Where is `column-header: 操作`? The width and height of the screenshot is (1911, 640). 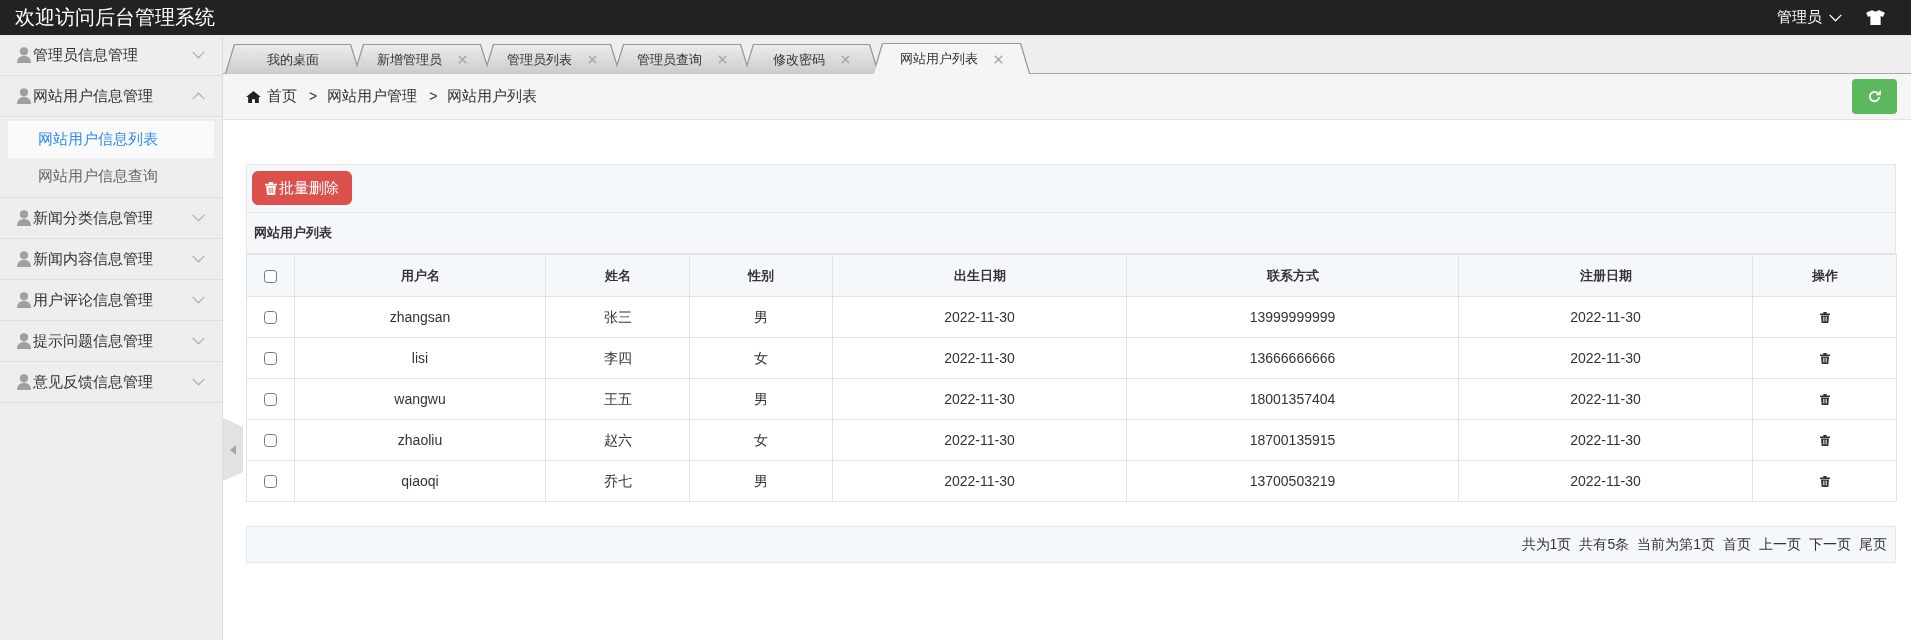
column-header: 操作 is located at coordinates (1824, 275).